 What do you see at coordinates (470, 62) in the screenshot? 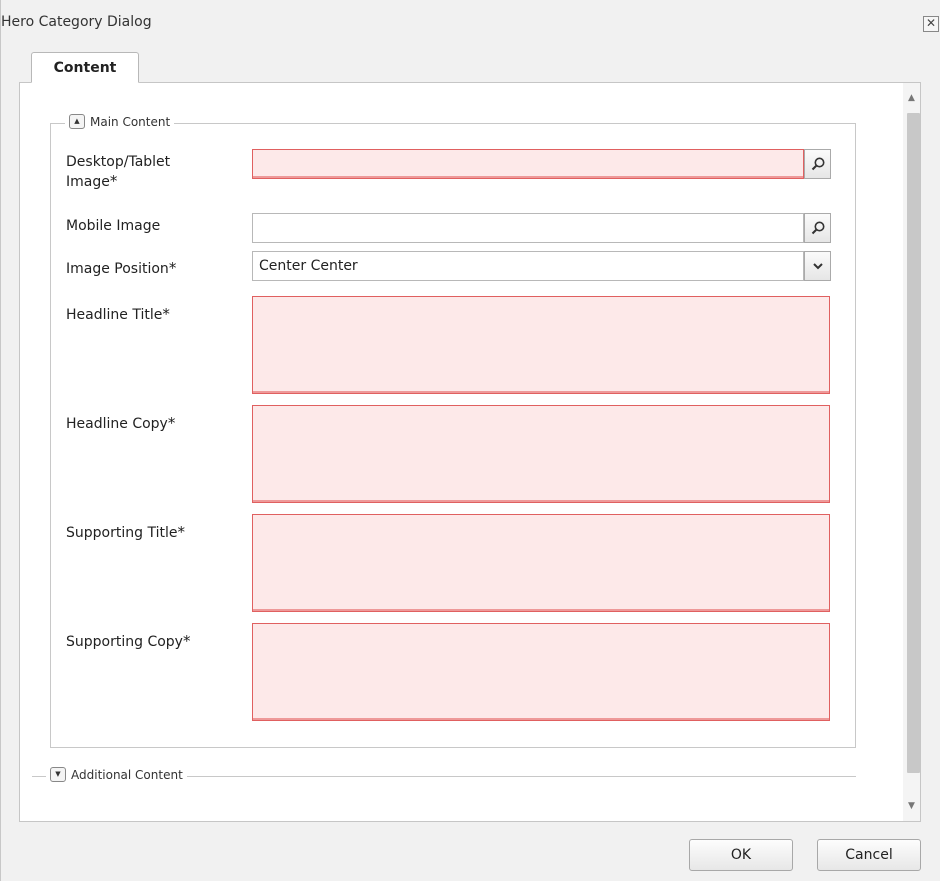
I see `tab-strip: Content` at bounding box center [470, 62].